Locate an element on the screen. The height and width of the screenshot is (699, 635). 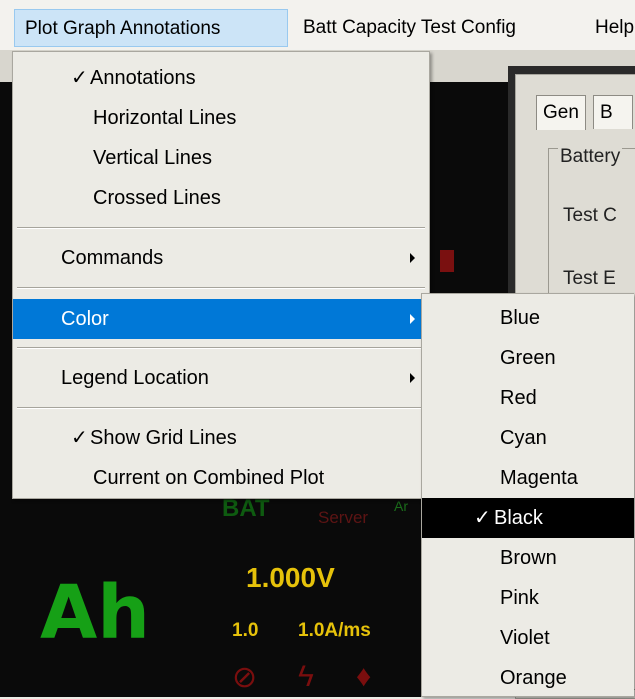
menu-item-label: Pink is located at coordinates (519, 598).